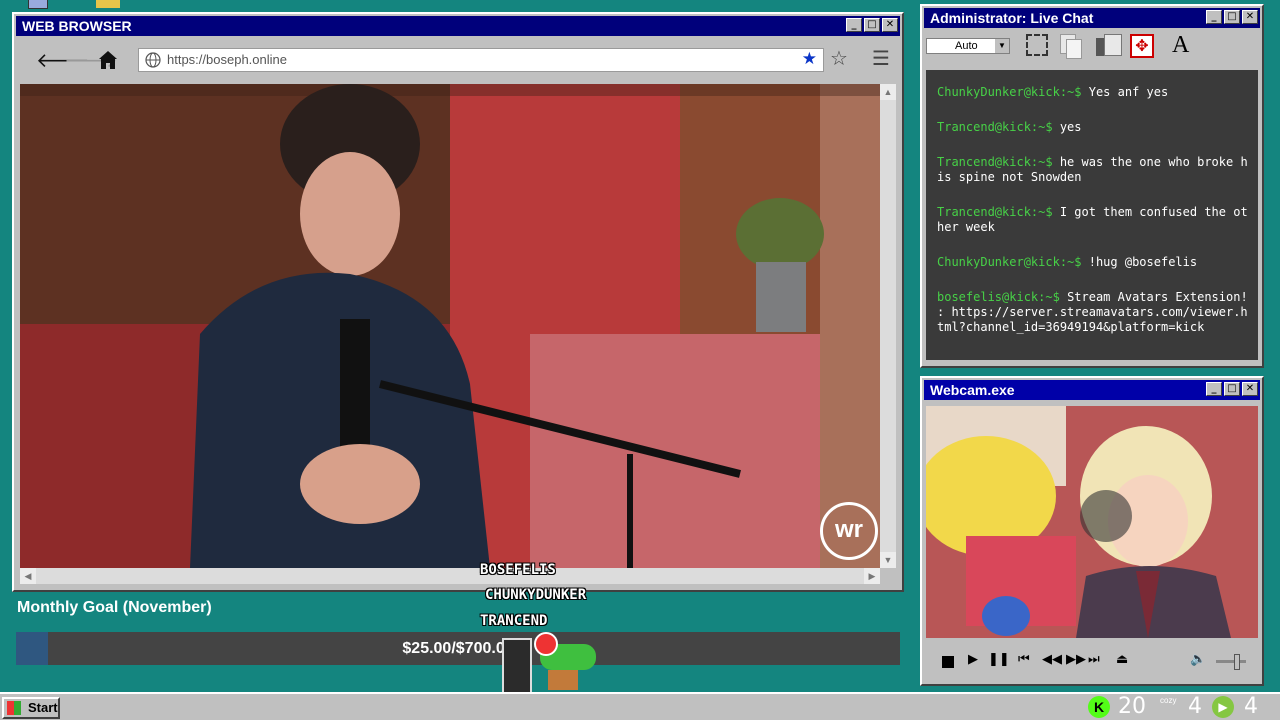 The width and height of the screenshot is (1280, 720). What do you see at coordinates (1128, 92) in the screenshot?
I see `chat-text: Yes anf yes` at bounding box center [1128, 92].